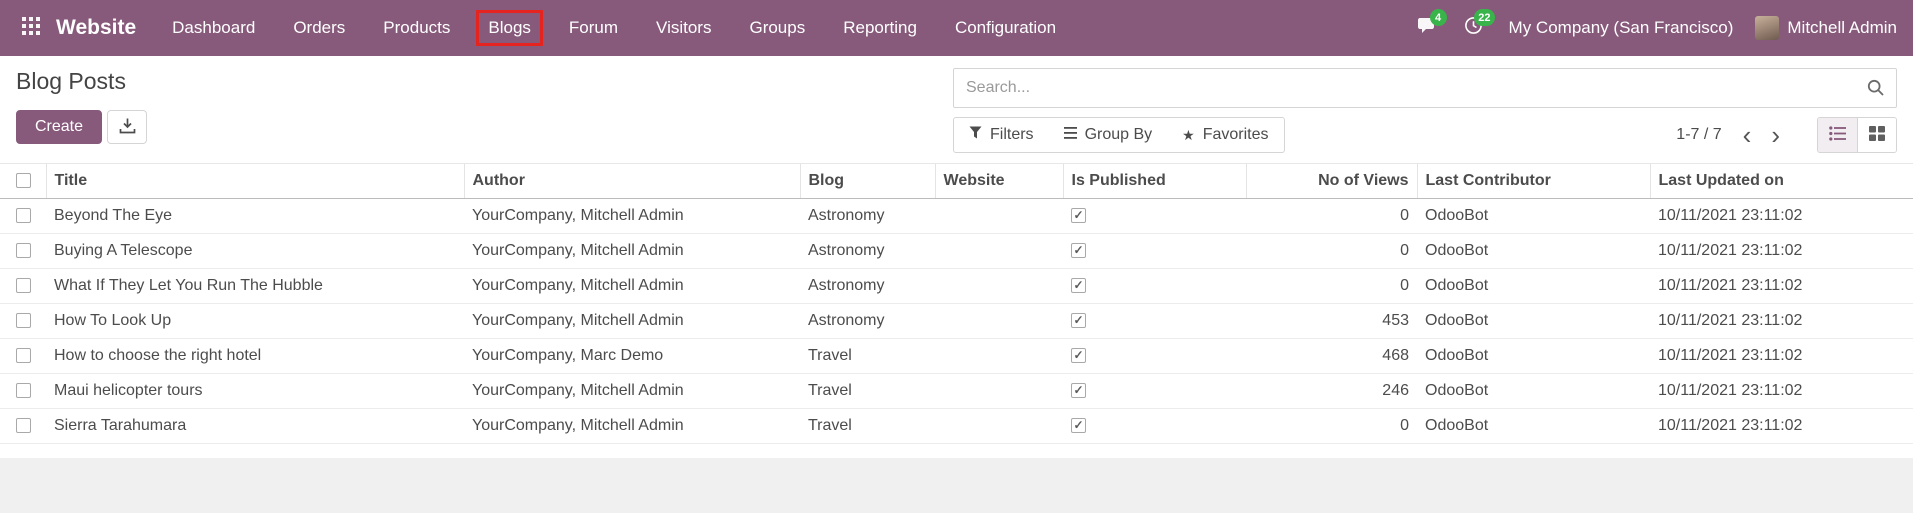  What do you see at coordinates (1781, 181) in the screenshot?
I see `column-header-last-updated-on: Last Updated on` at bounding box center [1781, 181].